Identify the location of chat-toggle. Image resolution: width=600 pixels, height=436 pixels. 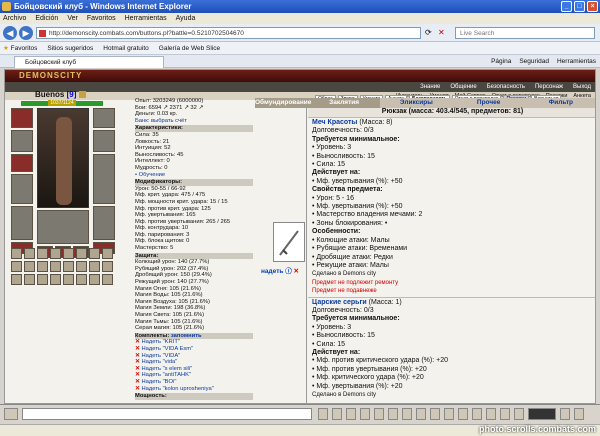
(11, 414).